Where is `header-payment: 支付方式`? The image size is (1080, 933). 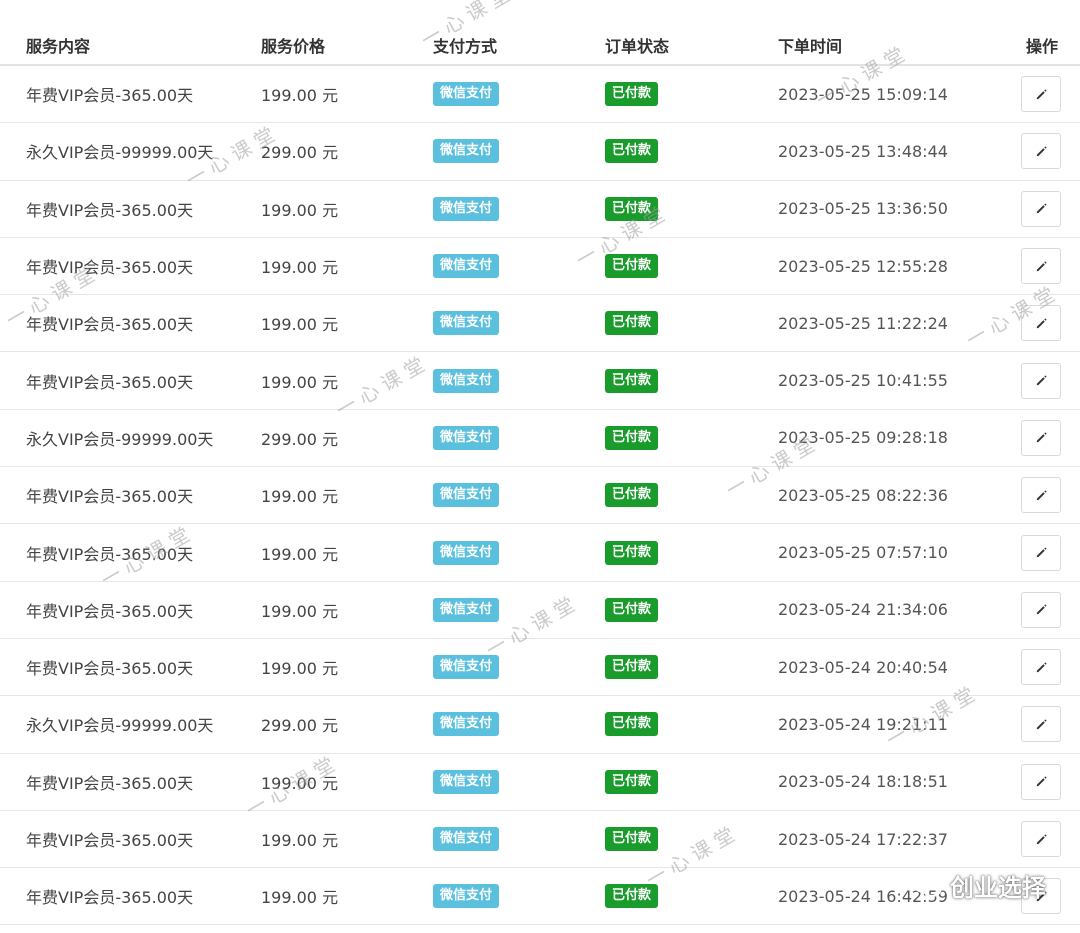
header-payment: 支付方式 is located at coordinates (465, 46).